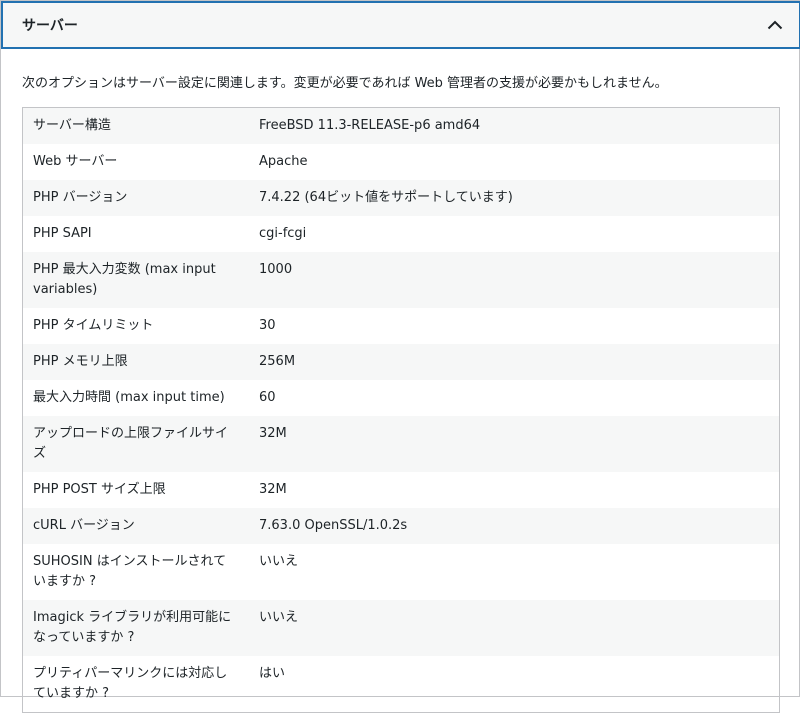  I want to click on table-row: PHP バージョン 7.4.22 (64ビット値をサポートしています), so click(401, 198).